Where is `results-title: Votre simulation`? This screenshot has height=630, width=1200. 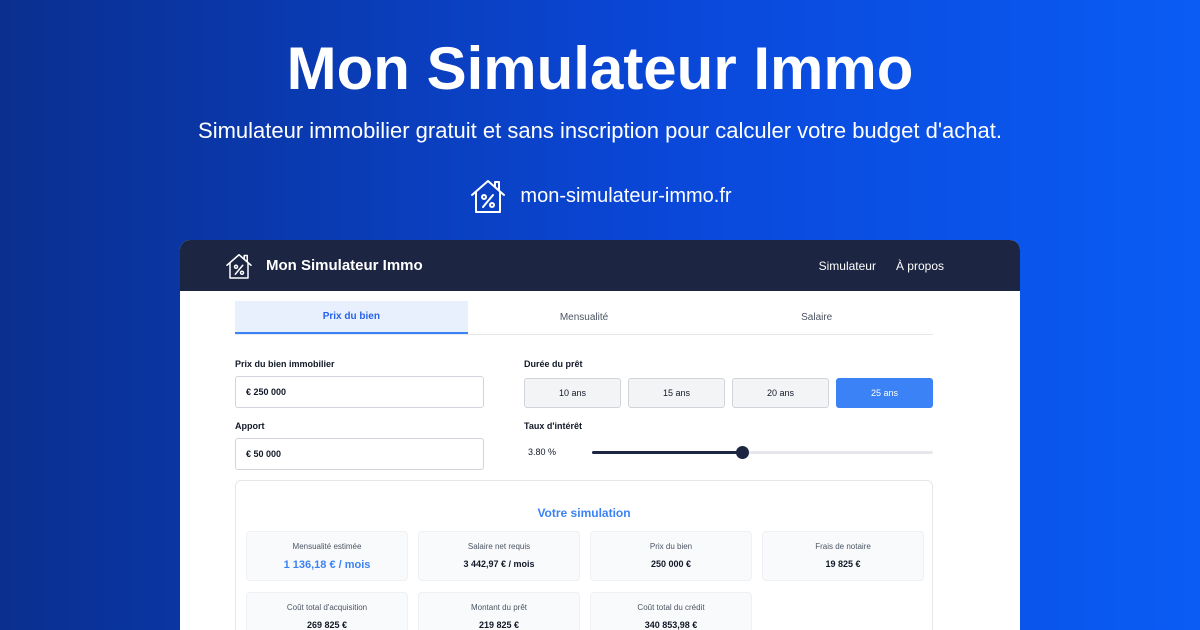
results-title: Votre simulation is located at coordinates (584, 513).